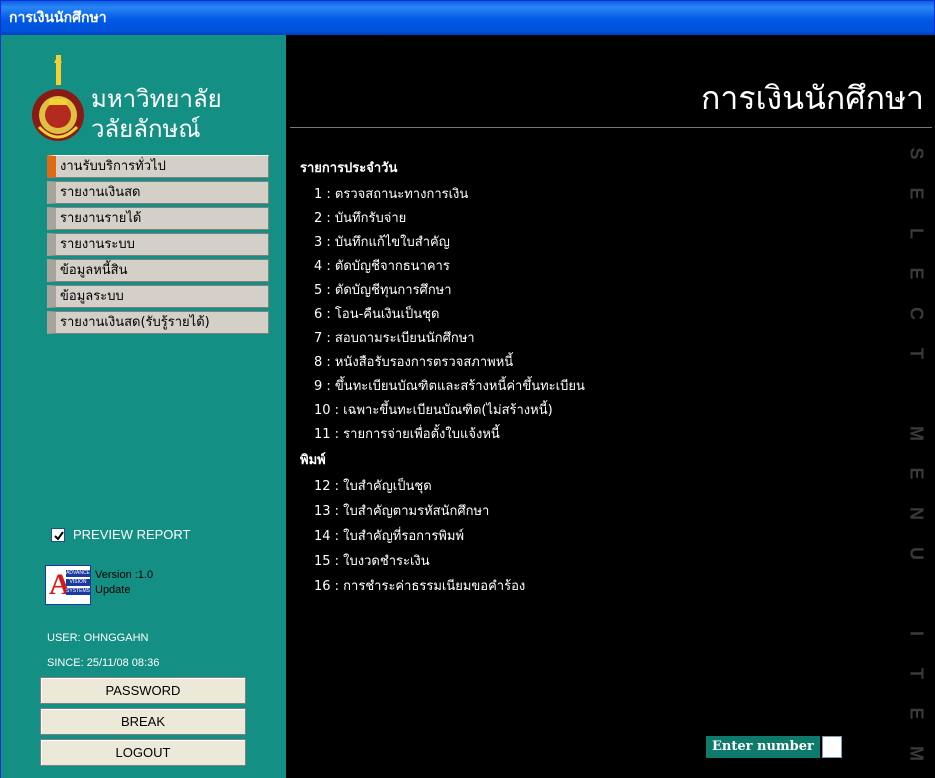  Describe the element at coordinates (158, 166) in the screenshot. I see `sidebar-item-general-service: งานรับบริการทั่วไป` at that location.